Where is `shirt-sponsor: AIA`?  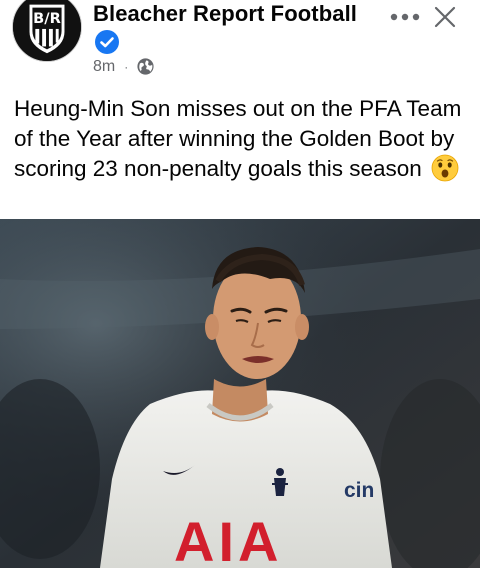 shirt-sponsor: AIA is located at coordinates (228, 539).